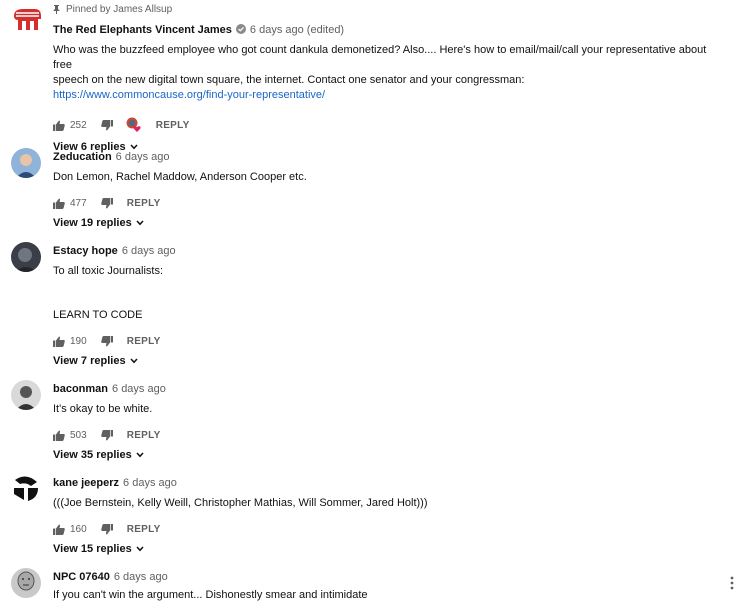  Describe the element at coordinates (103, 409) in the screenshot. I see `comment-text: It's okay to be white.` at that location.